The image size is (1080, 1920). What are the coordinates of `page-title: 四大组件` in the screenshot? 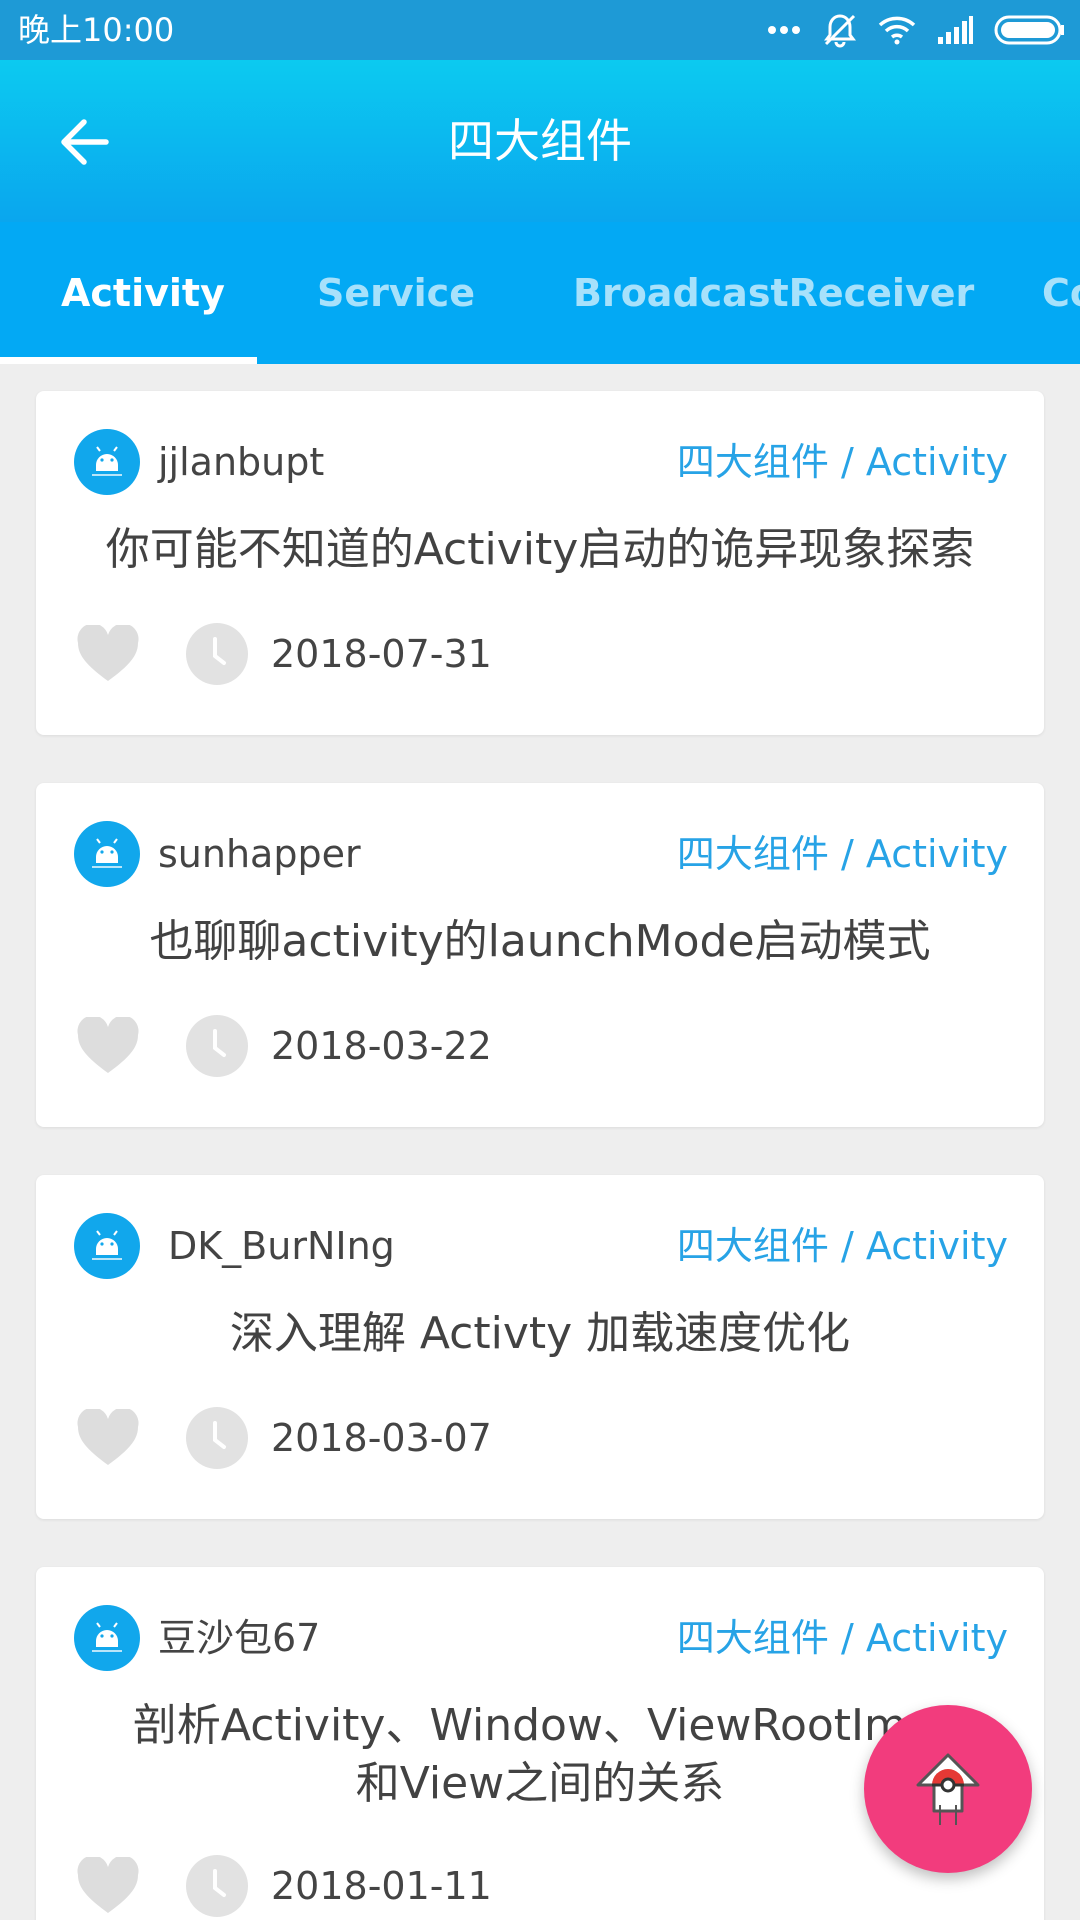 It's located at (540, 141).